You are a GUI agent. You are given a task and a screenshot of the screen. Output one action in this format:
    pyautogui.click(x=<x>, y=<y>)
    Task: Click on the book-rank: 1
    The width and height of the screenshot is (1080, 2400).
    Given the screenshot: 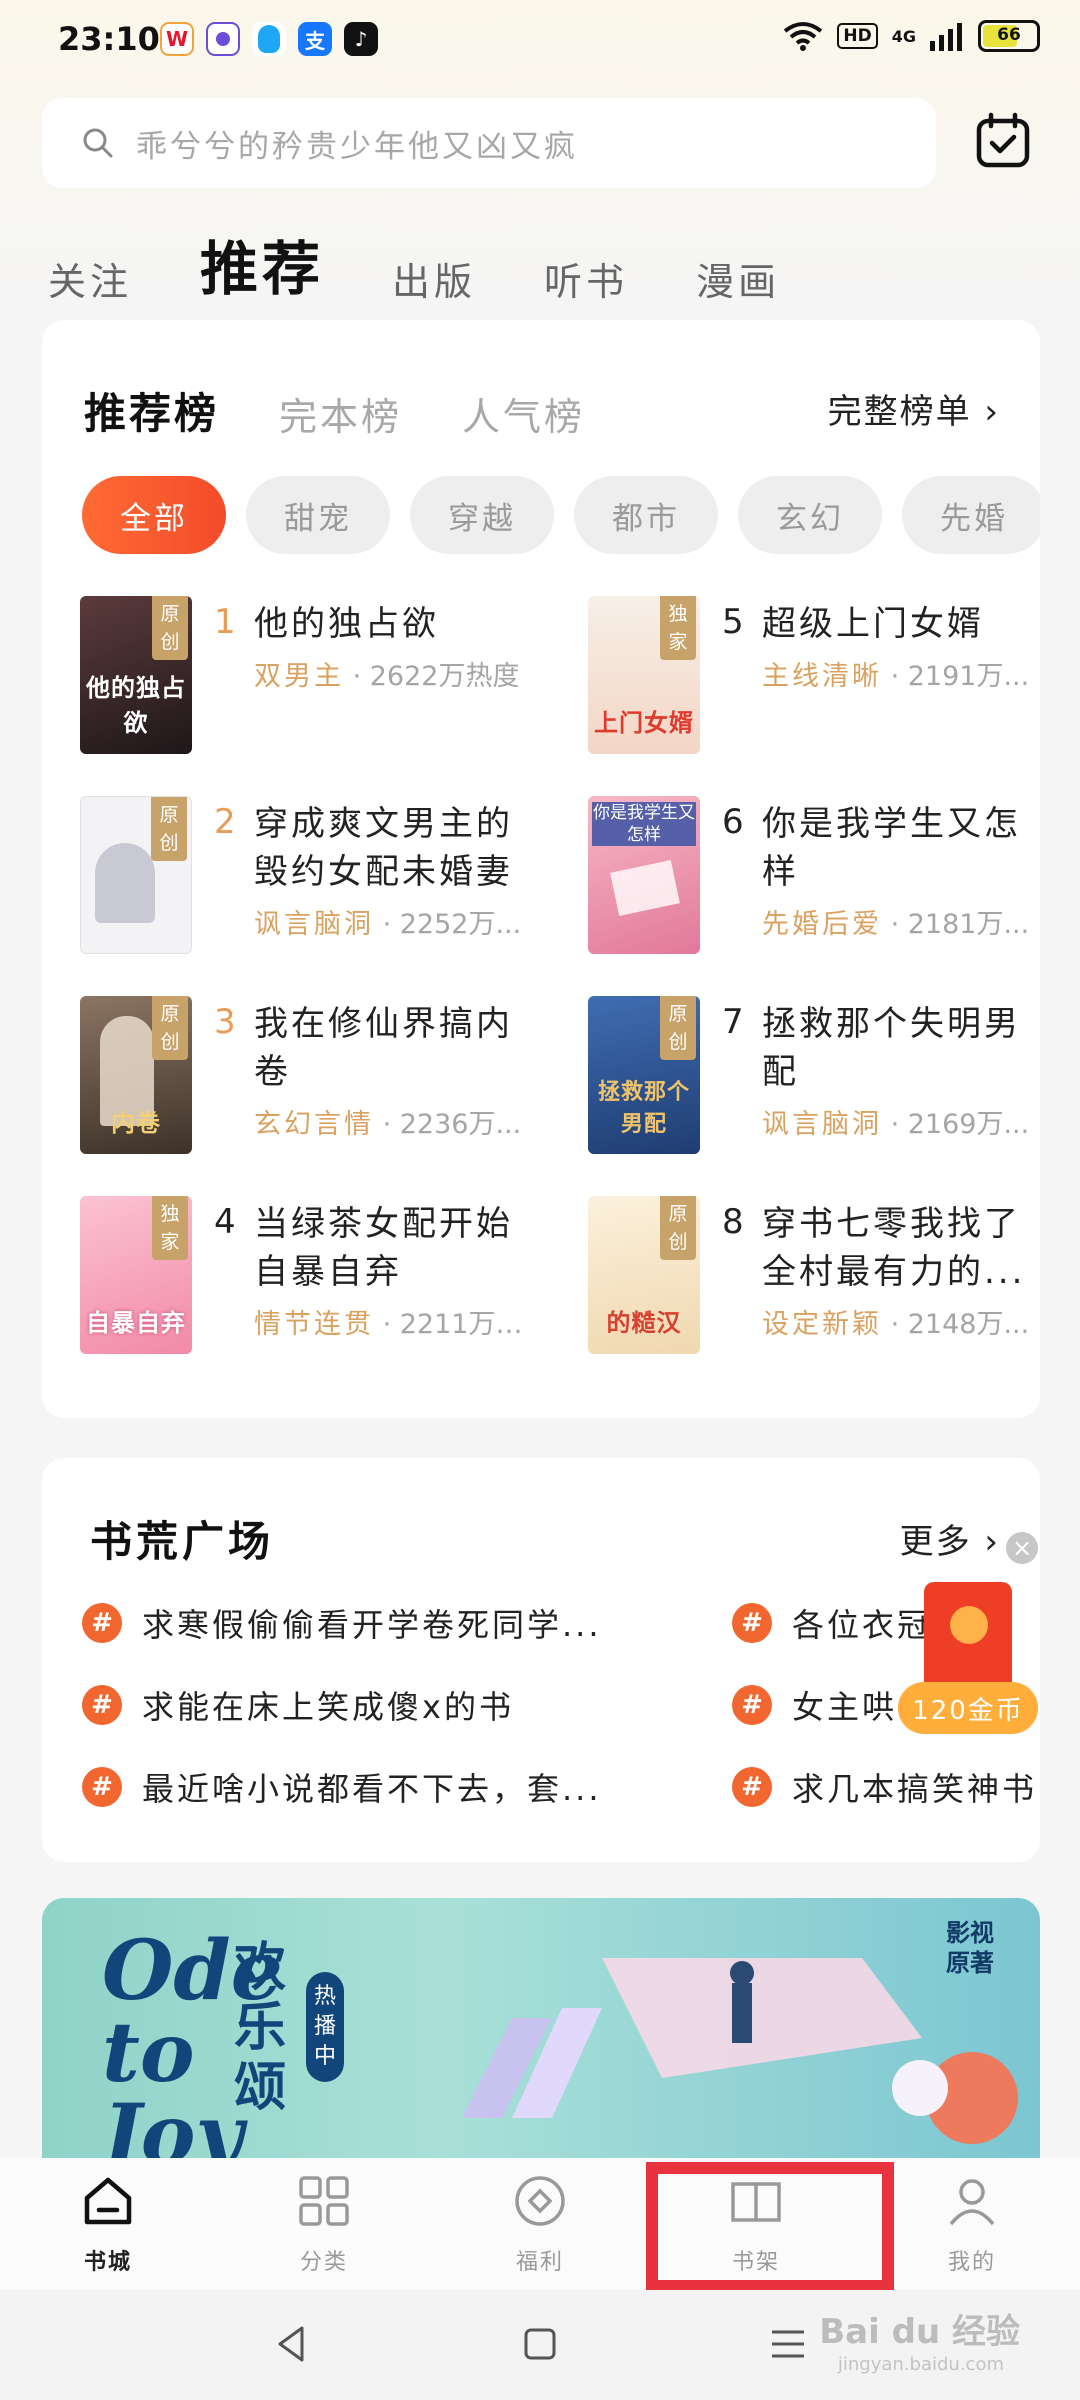 What is the action you would take?
    pyautogui.click(x=225, y=622)
    